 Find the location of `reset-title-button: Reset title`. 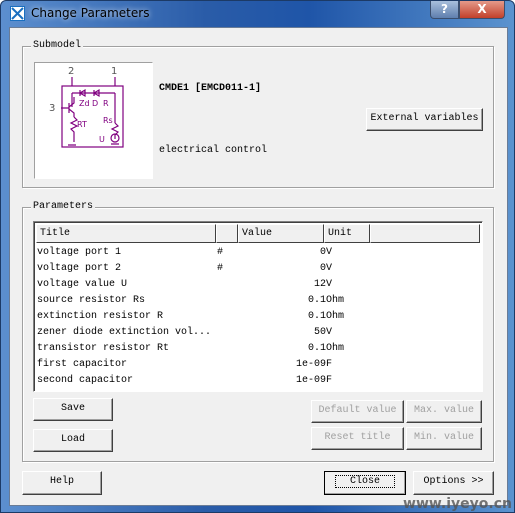

reset-title-button: Reset title is located at coordinates (357, 438).